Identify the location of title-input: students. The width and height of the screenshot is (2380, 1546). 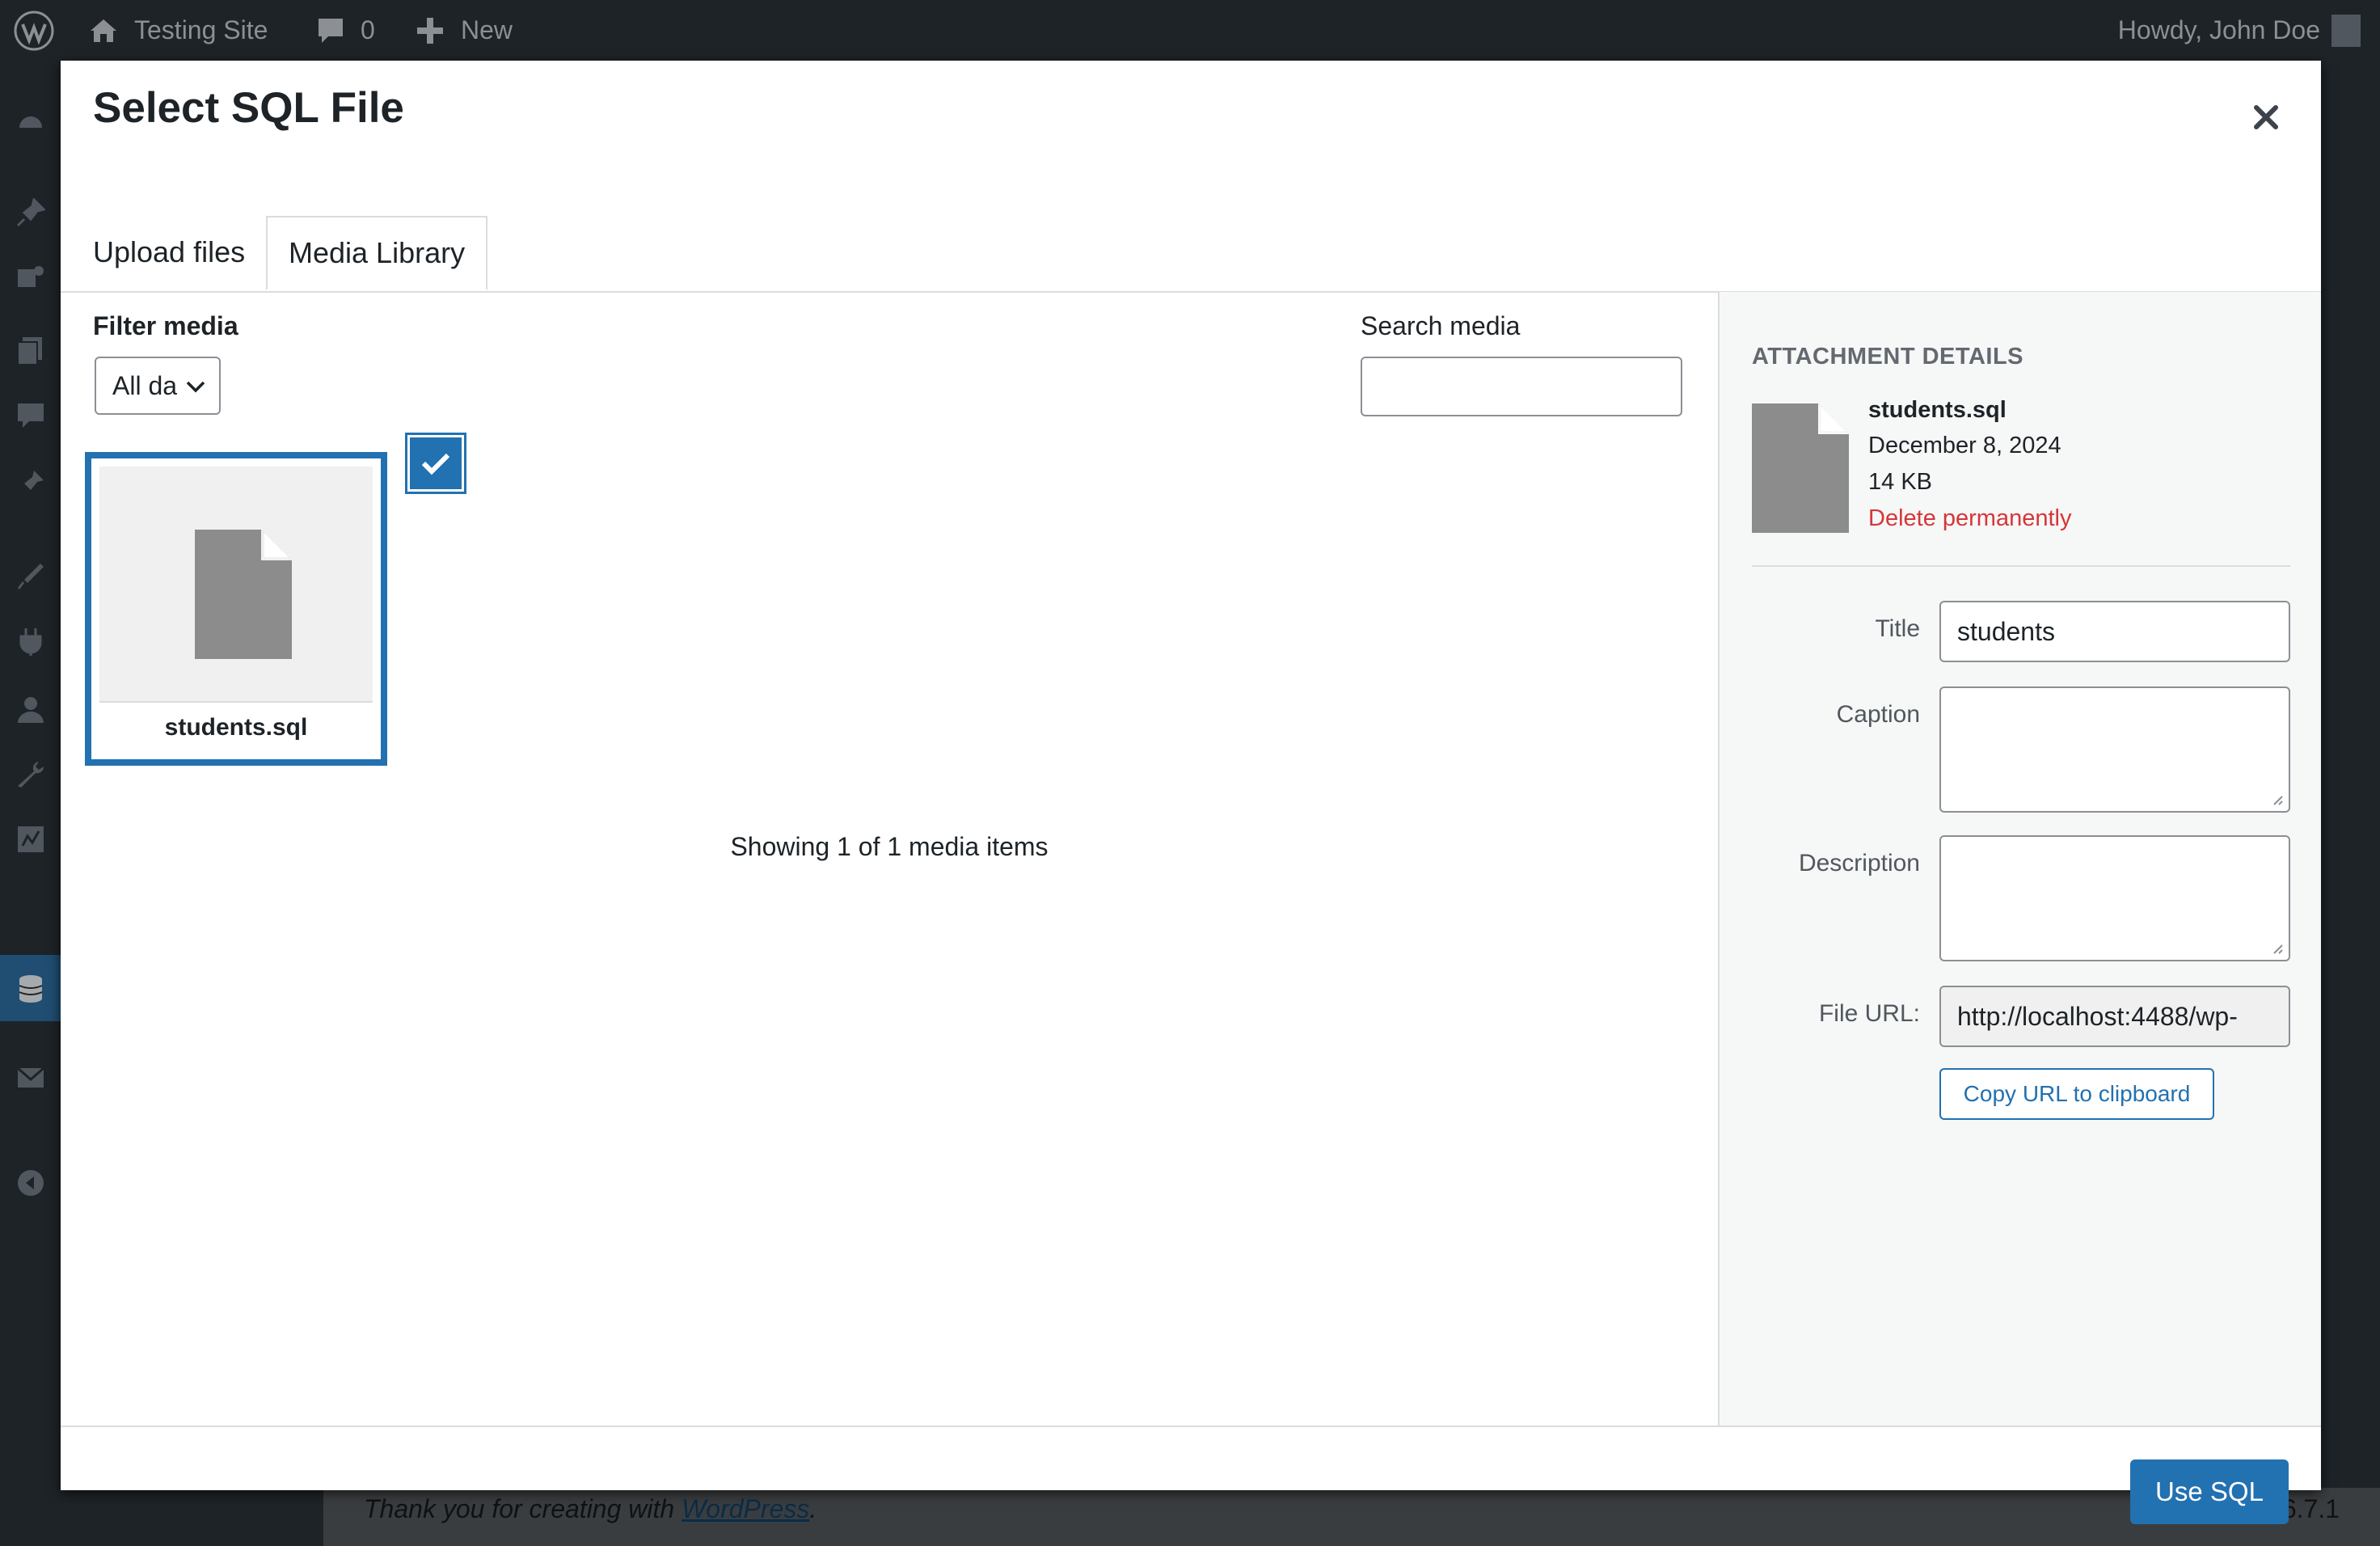
(2115, 631).